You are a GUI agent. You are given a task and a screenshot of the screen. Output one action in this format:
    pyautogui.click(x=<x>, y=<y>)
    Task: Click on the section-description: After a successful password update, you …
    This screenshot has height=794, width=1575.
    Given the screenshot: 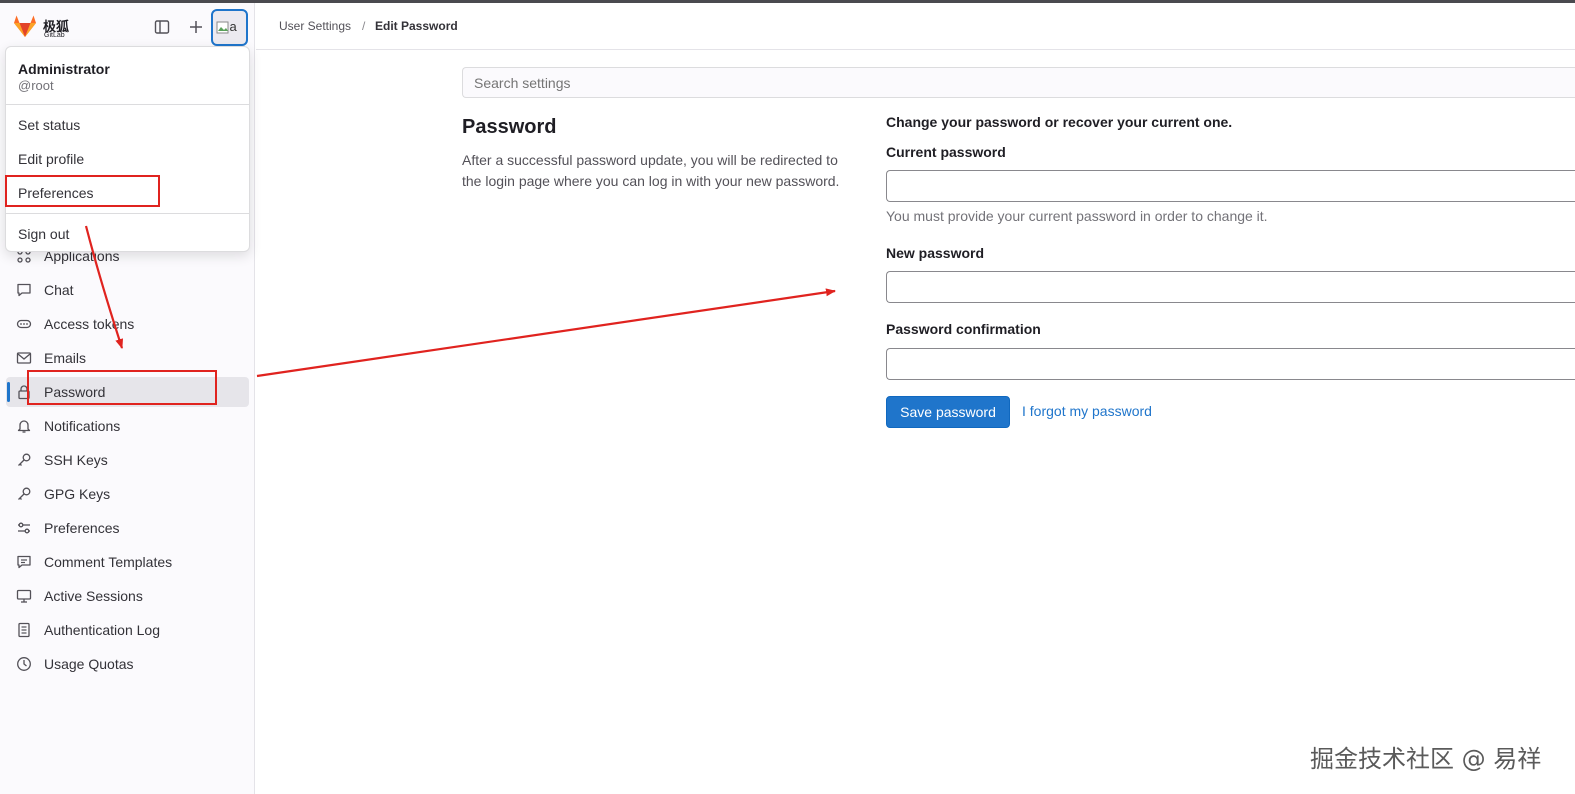 What is the action you would take?
    pyautogui.click(x=651, y=170)
    